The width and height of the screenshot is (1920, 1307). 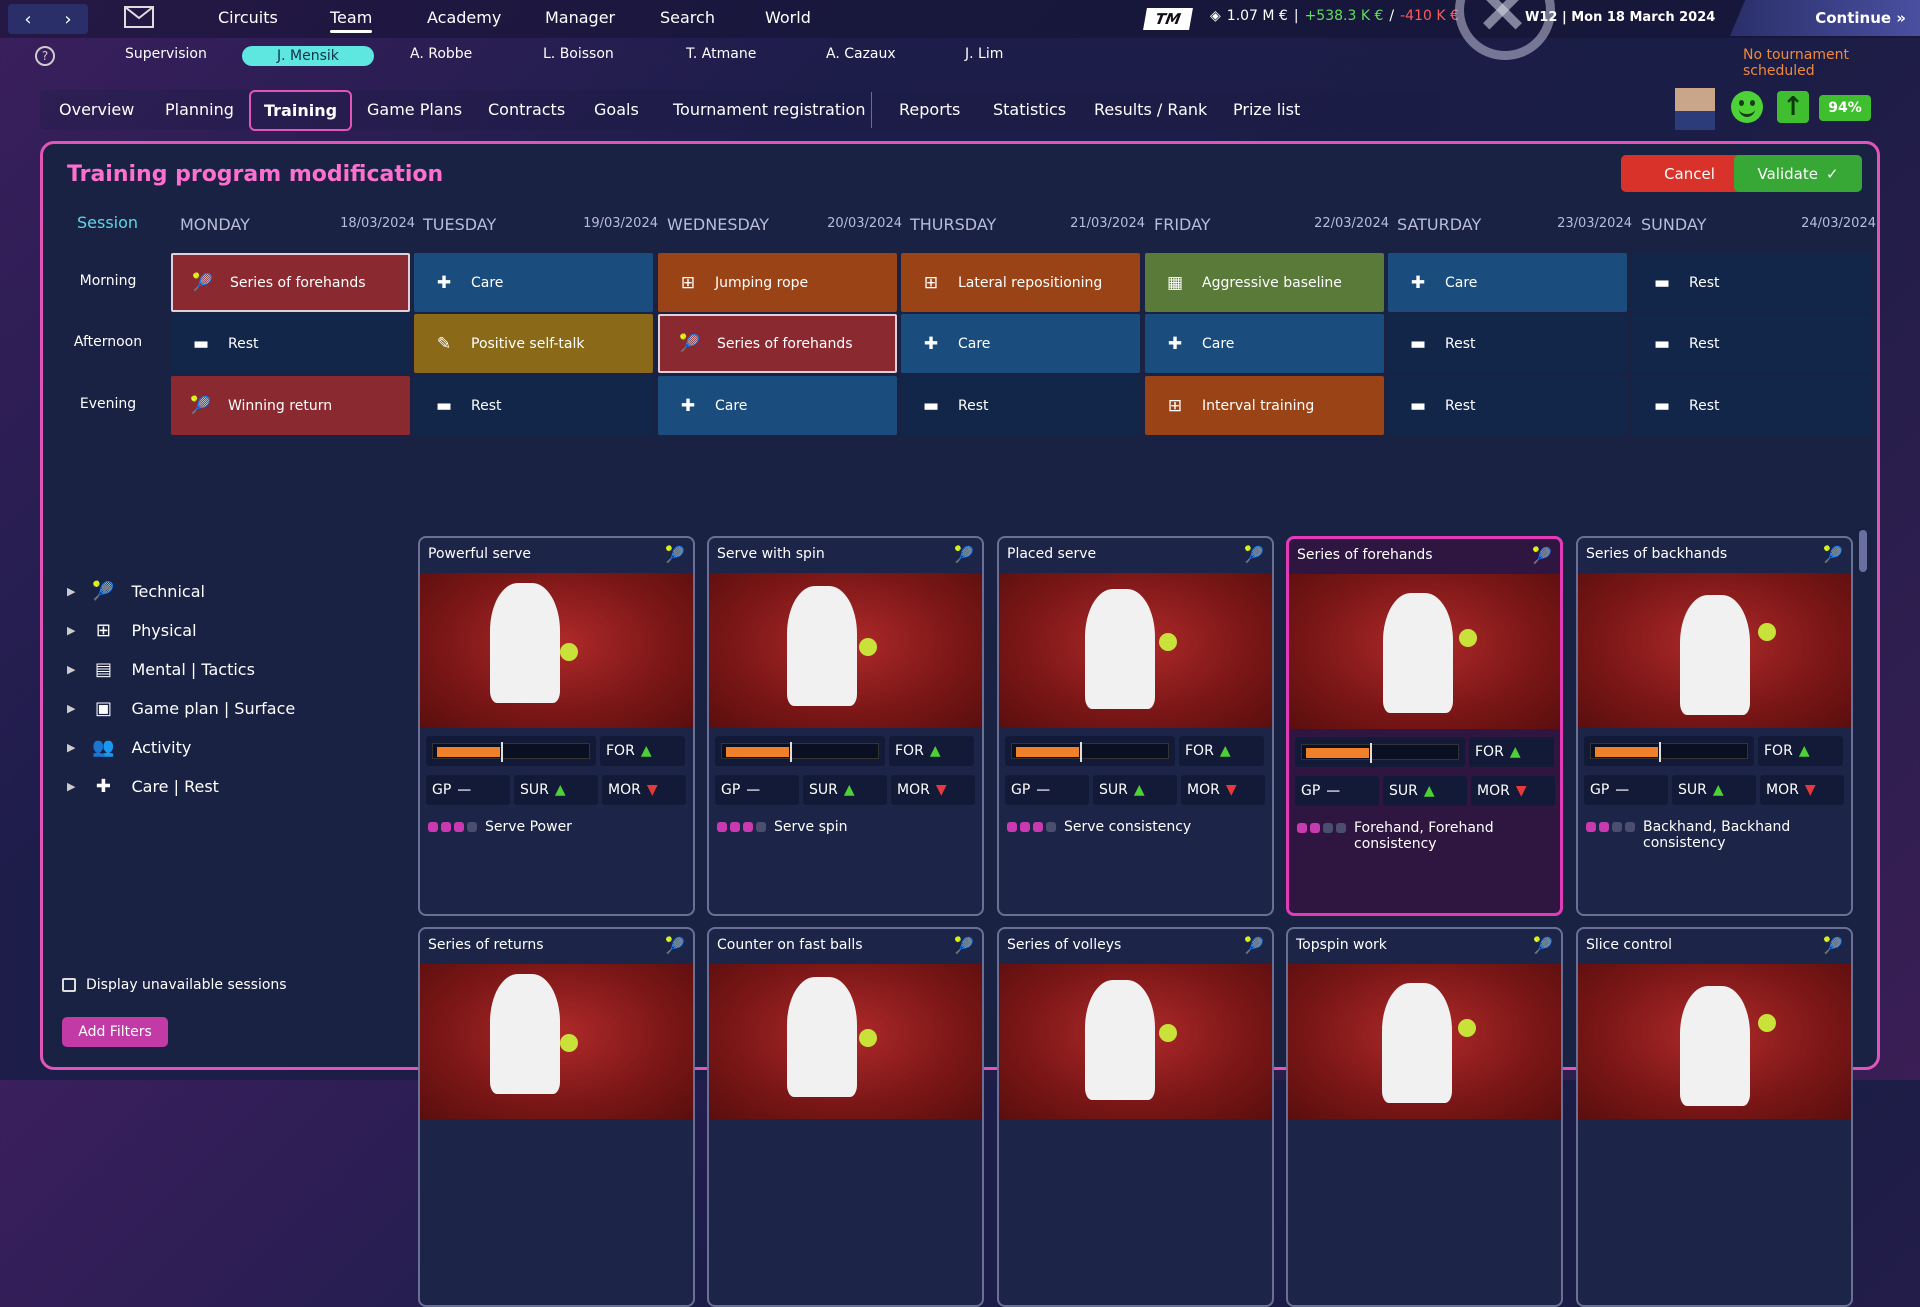 What do you see at coordinates (199, 109) in the screenshot?
I see `tab-planning: Planning` at bounding box center [199, 109].